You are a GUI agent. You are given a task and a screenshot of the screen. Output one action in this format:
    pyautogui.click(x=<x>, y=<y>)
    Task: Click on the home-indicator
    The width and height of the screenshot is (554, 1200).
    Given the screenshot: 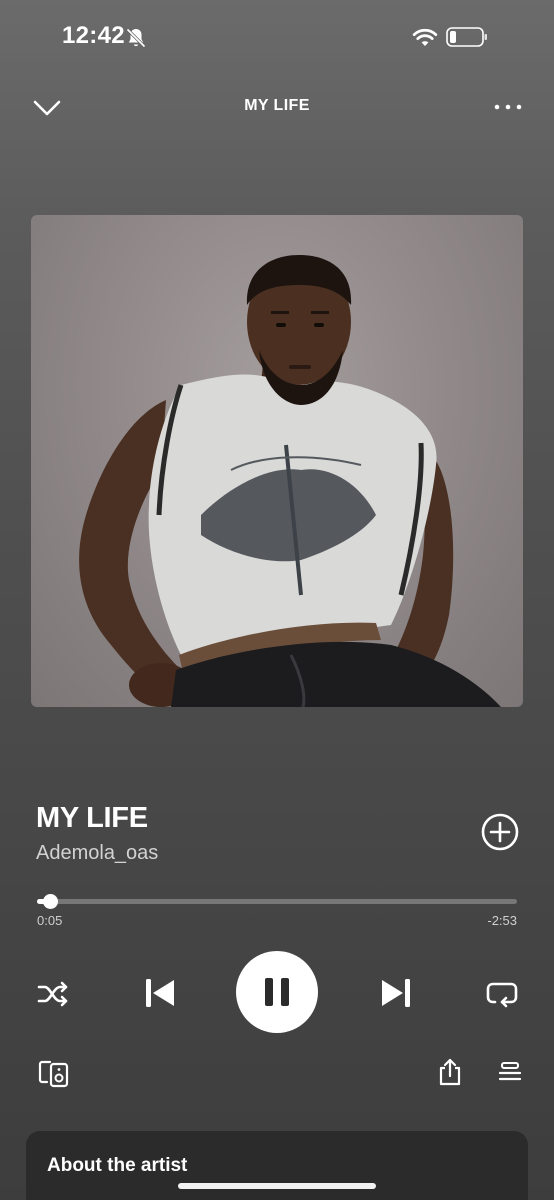 What is the action you would take?
    pyautogui.click(x=277, y=1186)
    